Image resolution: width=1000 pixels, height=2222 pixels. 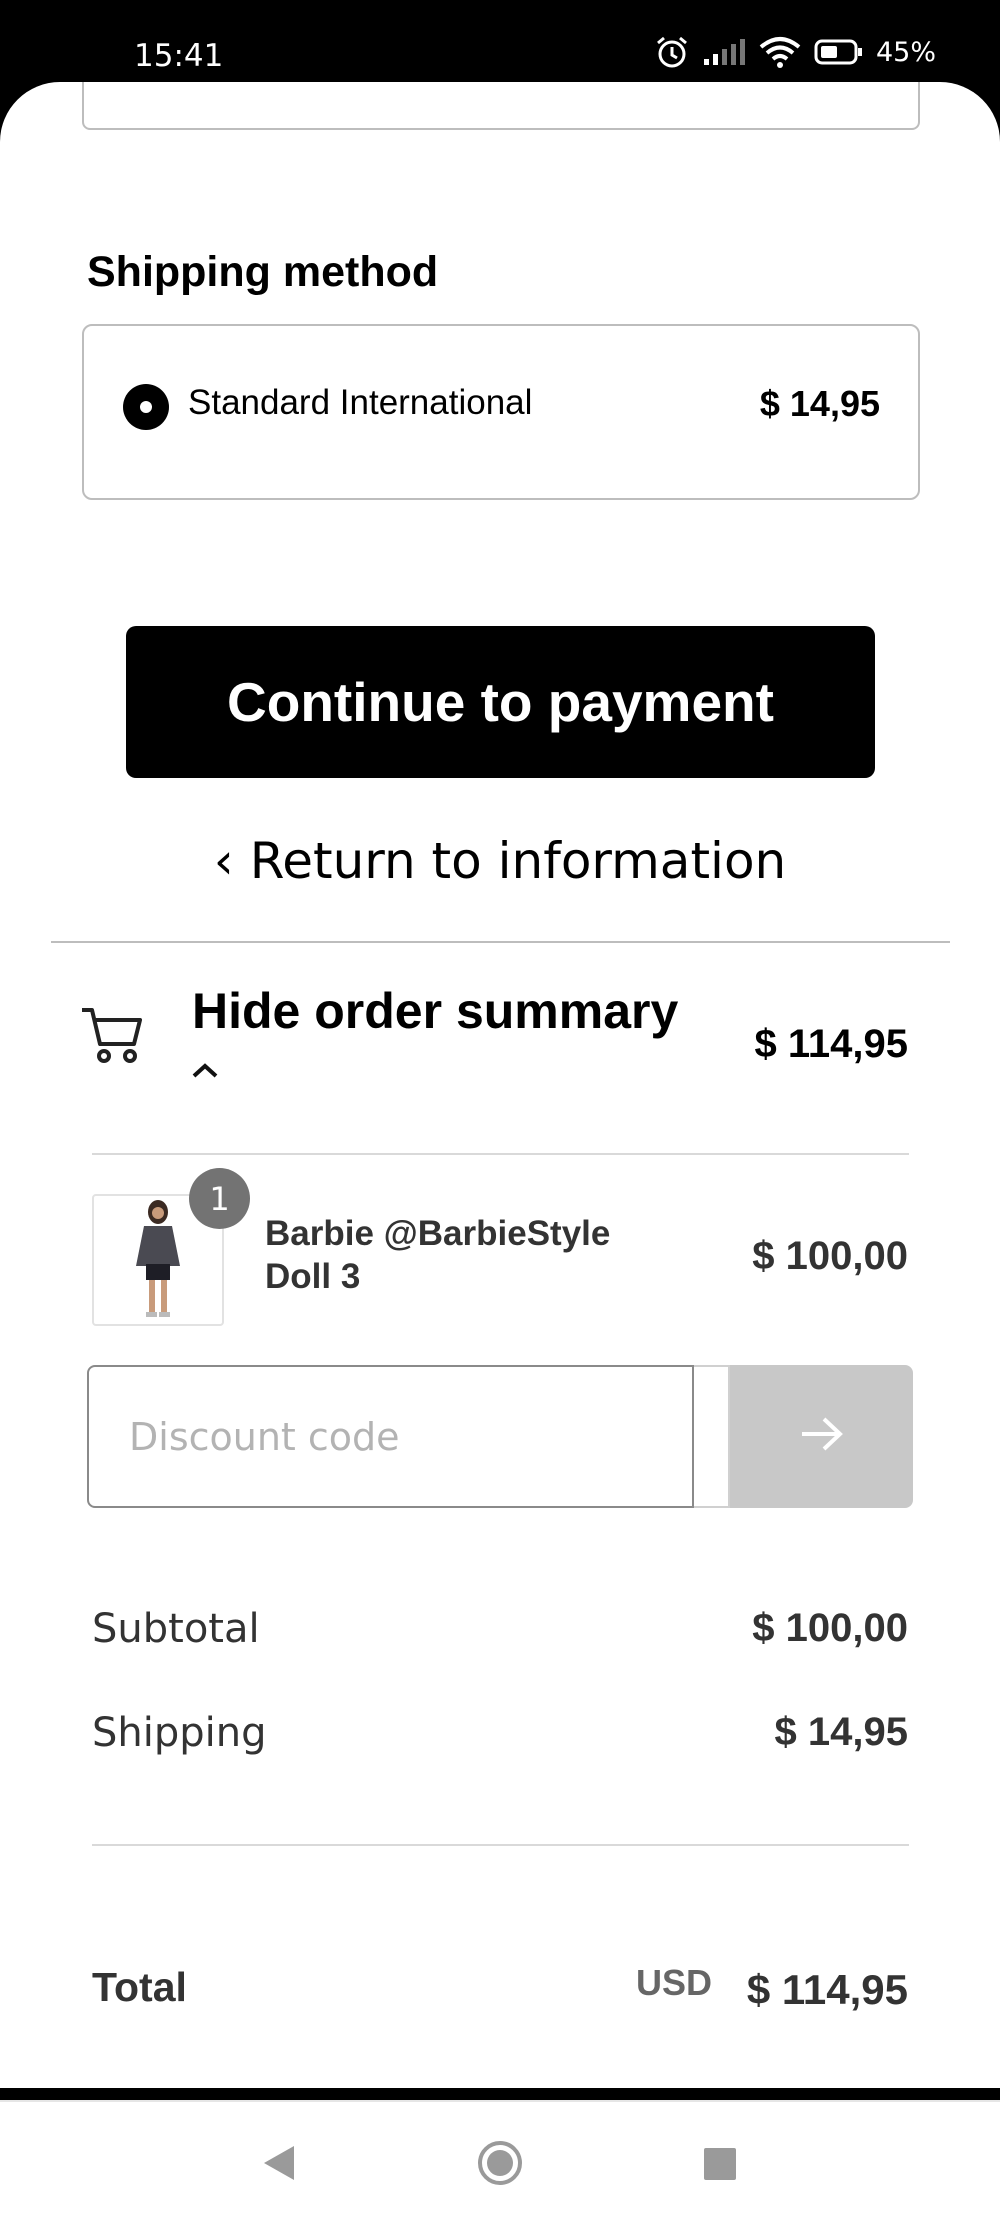 I want to click on continue-to-payment-button: Continue to payment, so click(x=500, y=702).